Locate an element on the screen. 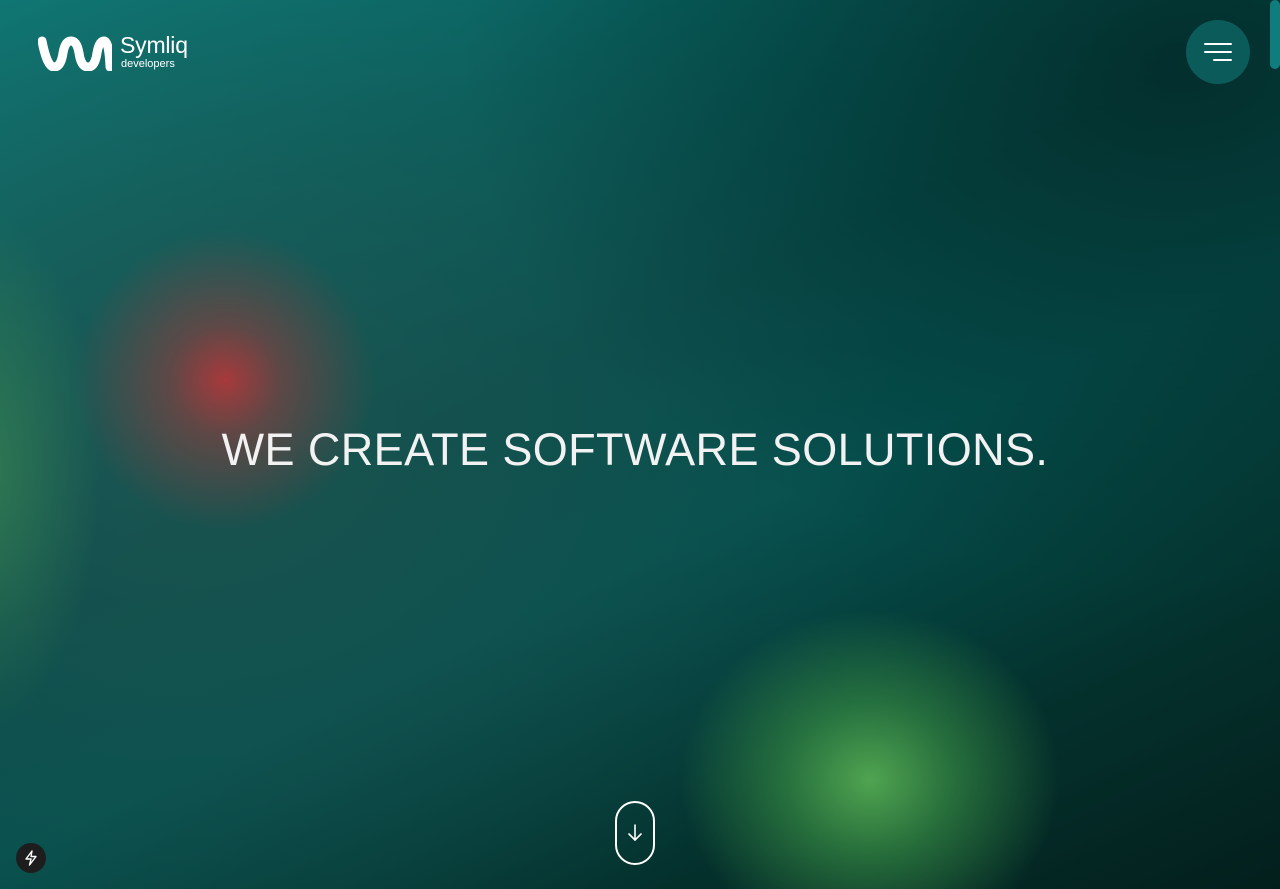 The height and width of the screenshot is (889, 1280). scroll-down-button is located at coordinates (635, 833).